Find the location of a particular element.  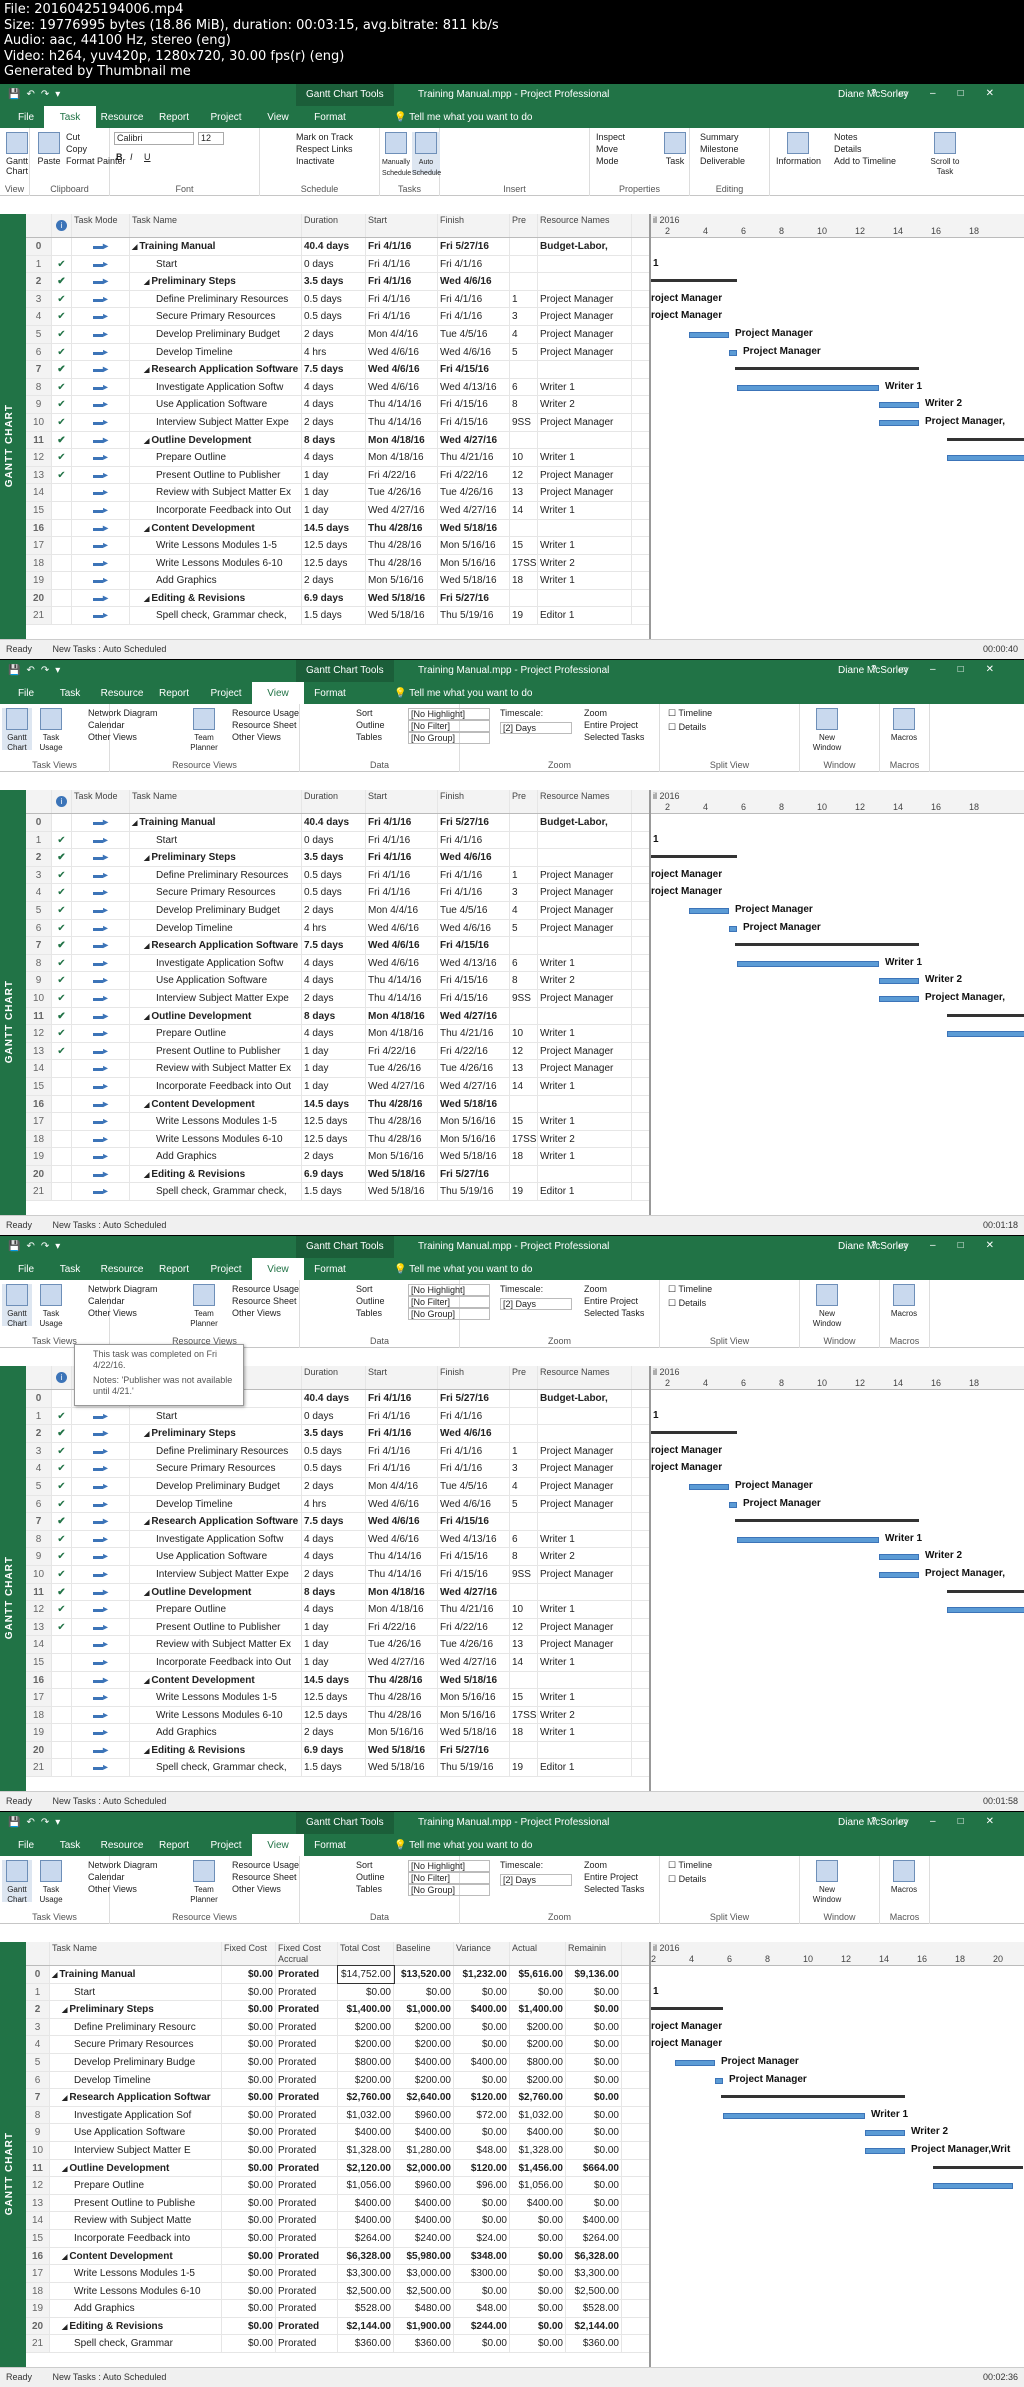

start-cell: Wed 4/6/16 is located at coordinates (402, 1504).